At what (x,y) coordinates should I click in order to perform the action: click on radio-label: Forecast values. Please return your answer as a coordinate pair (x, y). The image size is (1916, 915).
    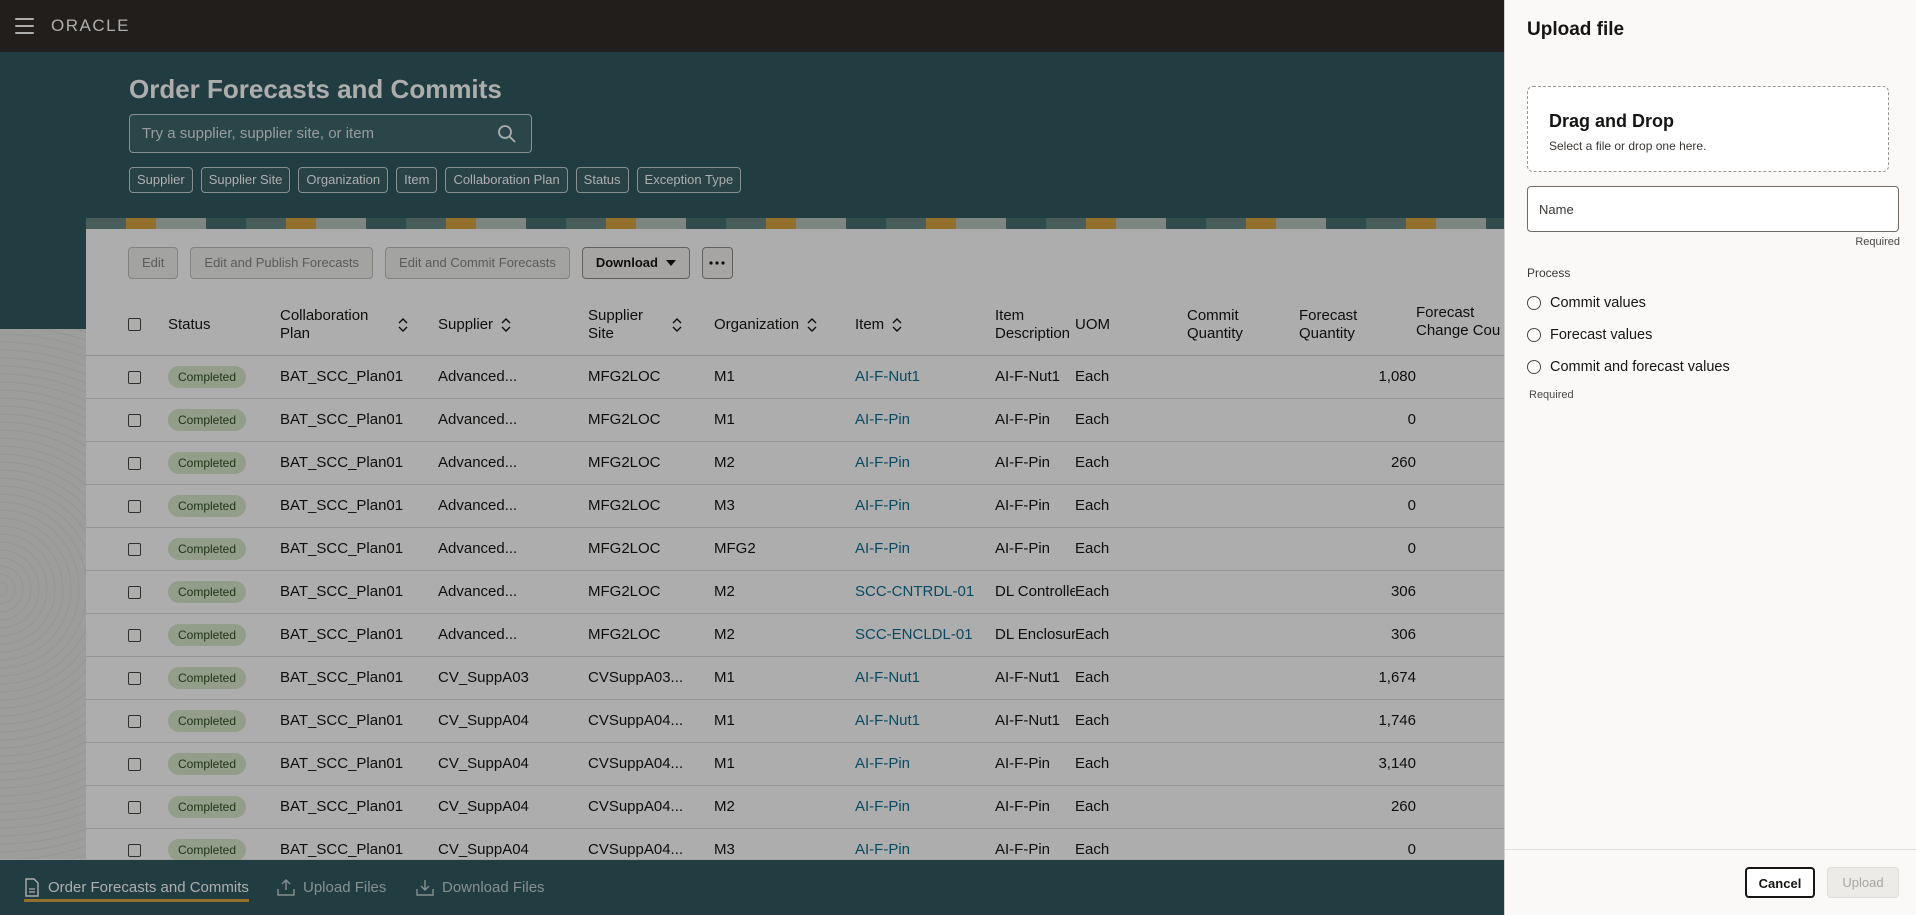
    Looking at the image, I should click on (1601, 335).